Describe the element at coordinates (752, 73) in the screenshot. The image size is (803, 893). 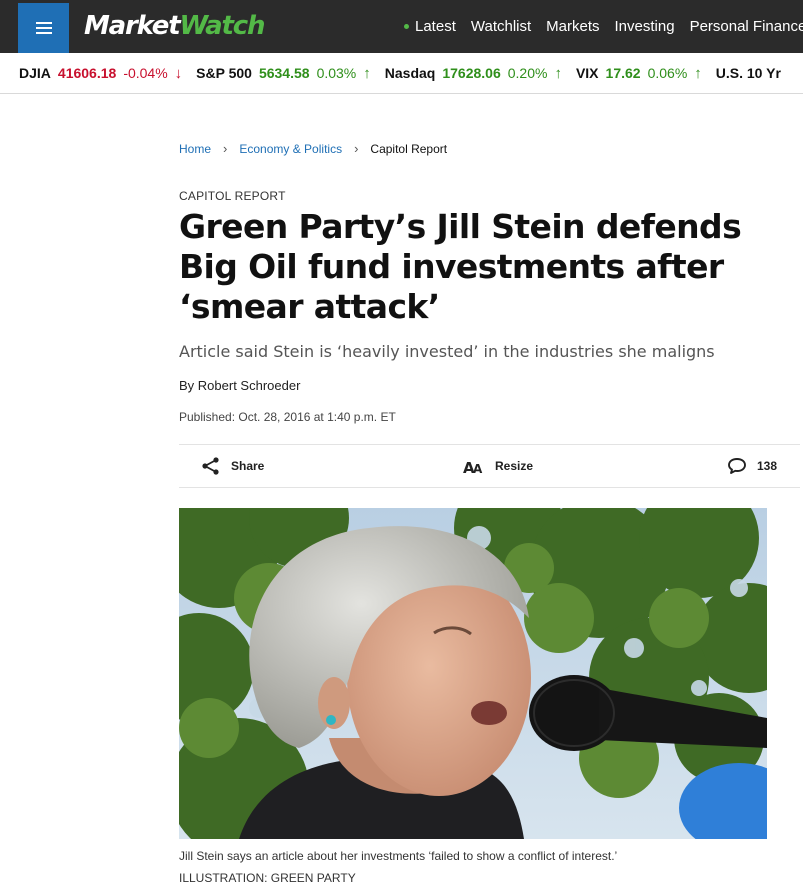
I see `ticker-us10yr: U.S. 10 Yr` at that location.